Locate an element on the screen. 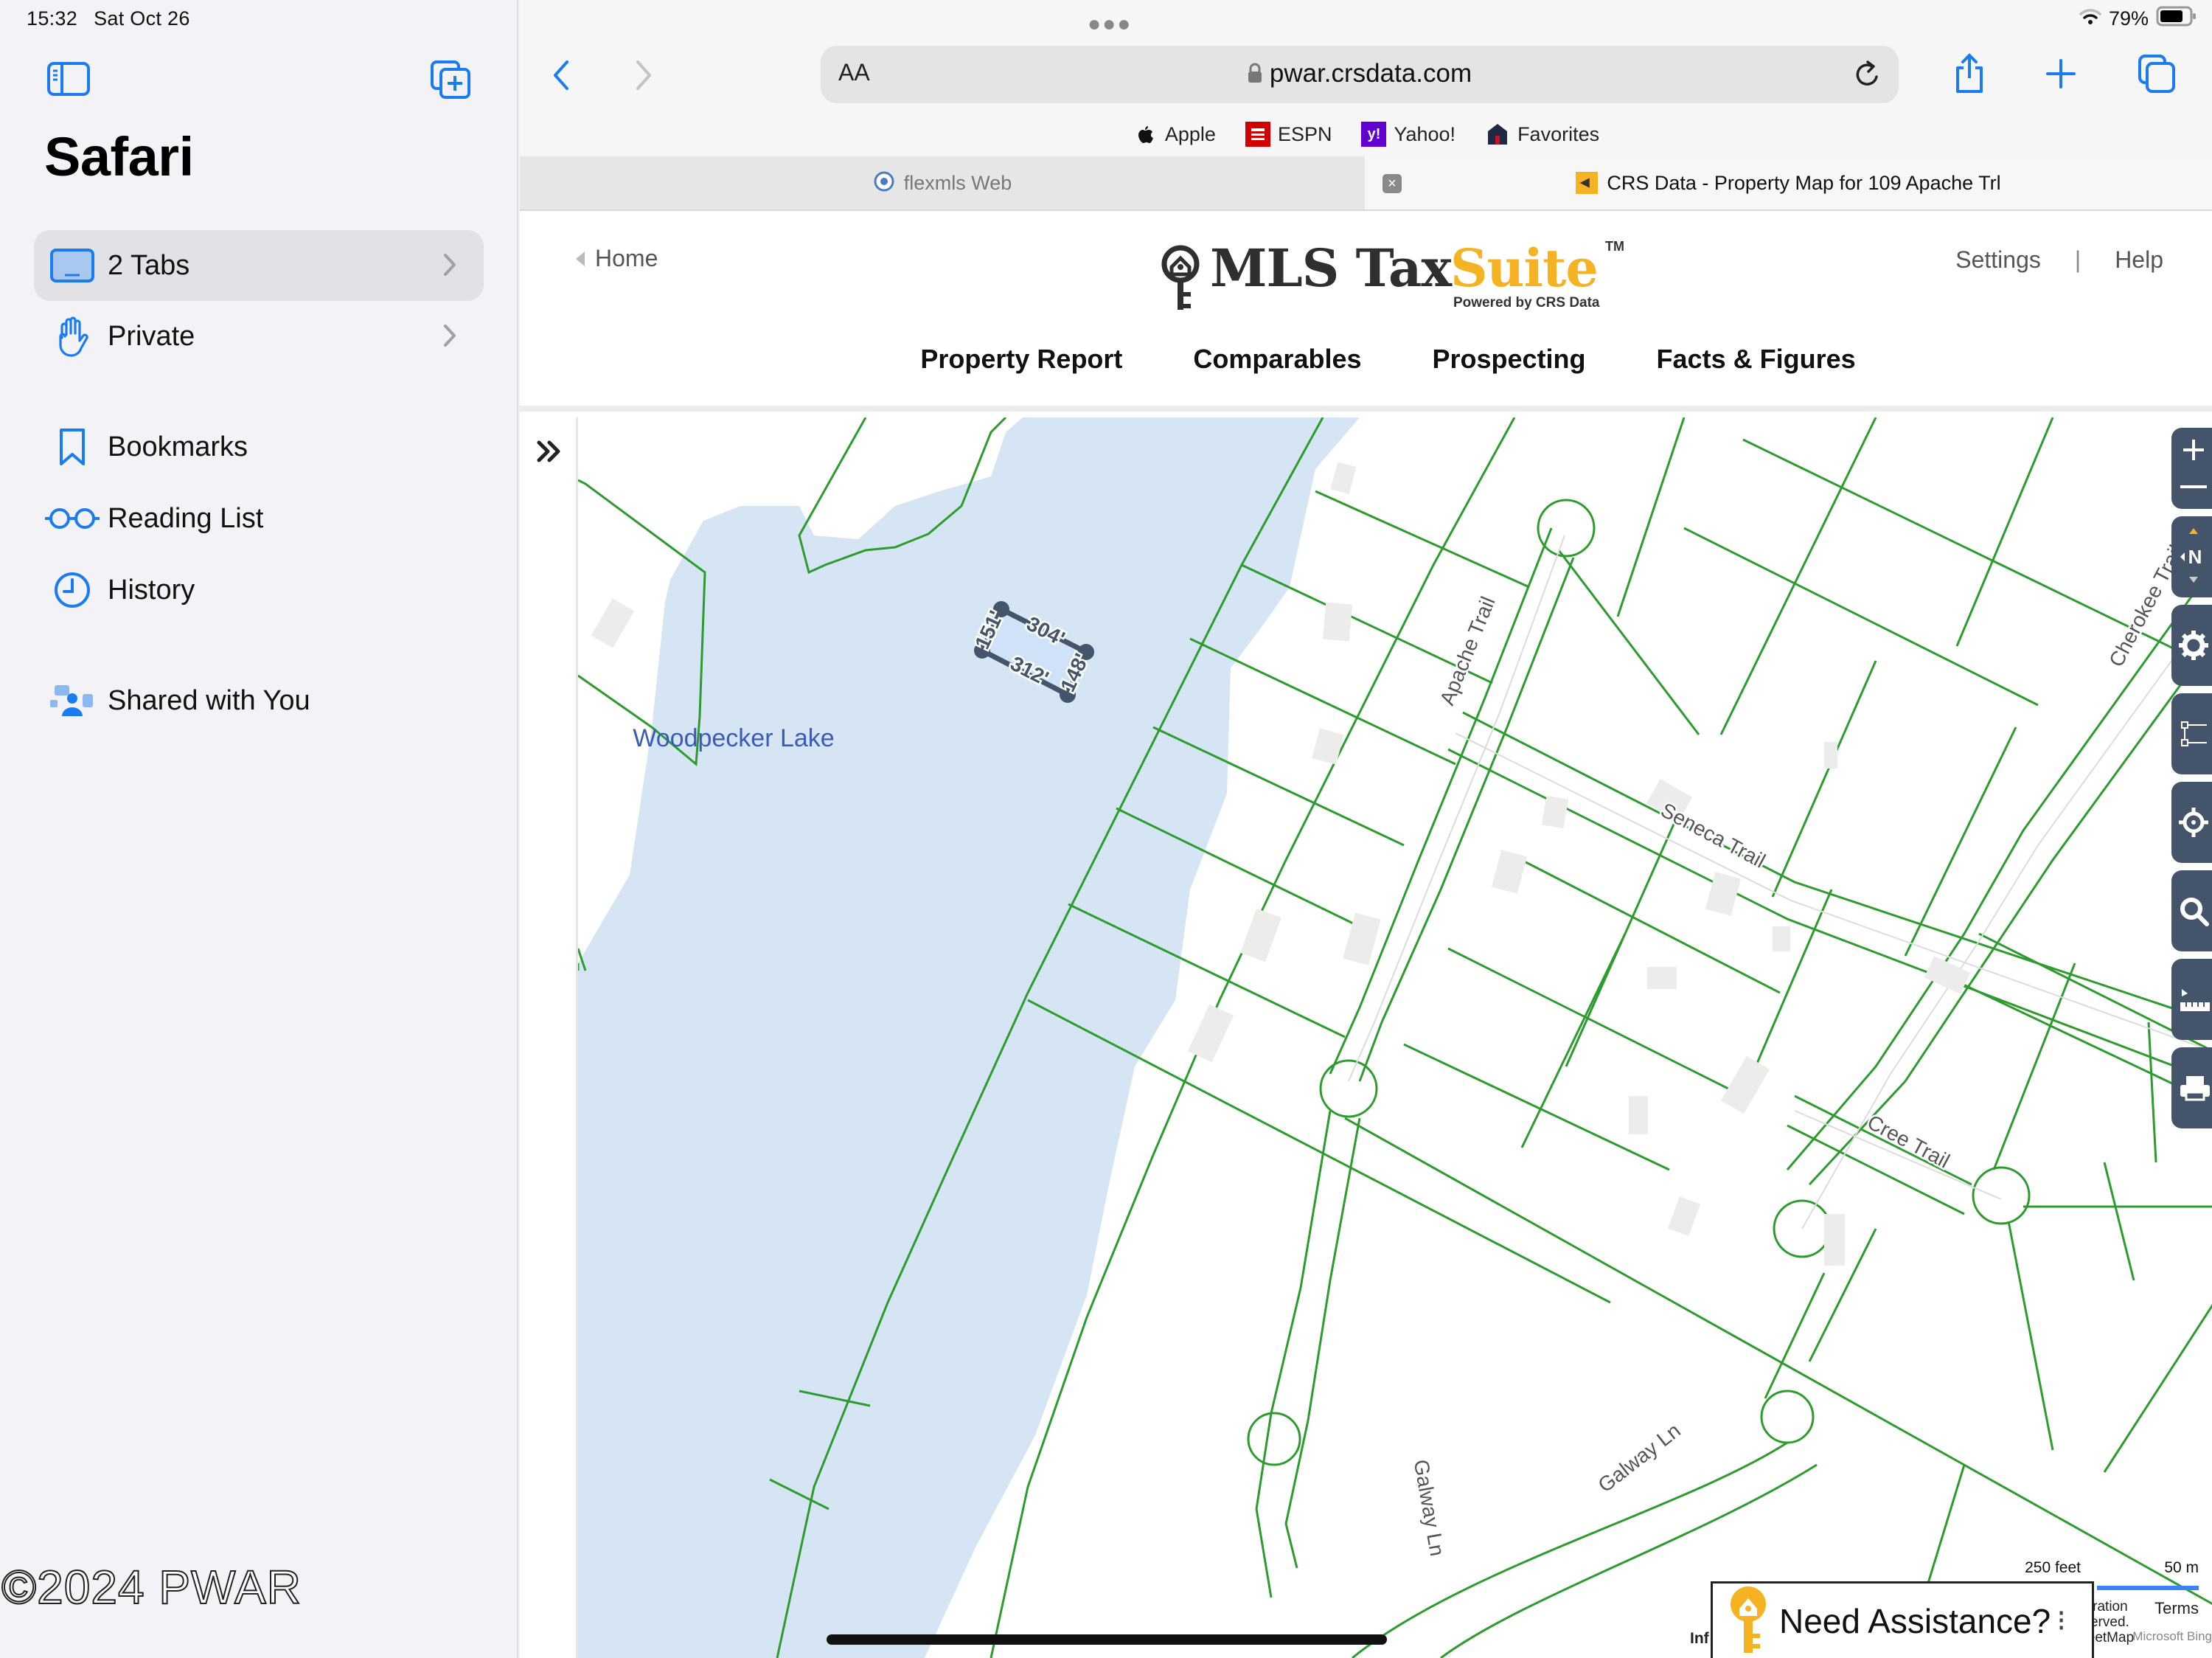  map-search-button is located at coordinates (2191, 910).